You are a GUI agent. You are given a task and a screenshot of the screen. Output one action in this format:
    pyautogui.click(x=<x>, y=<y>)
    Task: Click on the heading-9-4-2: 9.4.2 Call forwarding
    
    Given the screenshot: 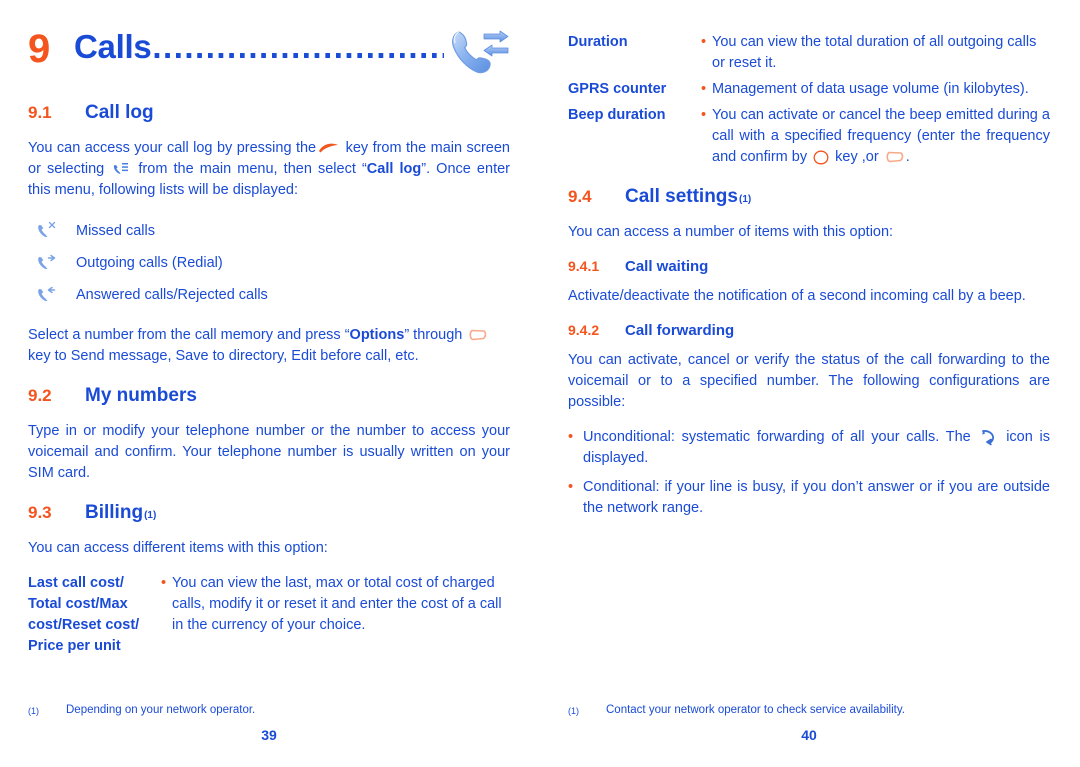 What is the action you would take?
    pyautogui.click(x=809, y=330)
    